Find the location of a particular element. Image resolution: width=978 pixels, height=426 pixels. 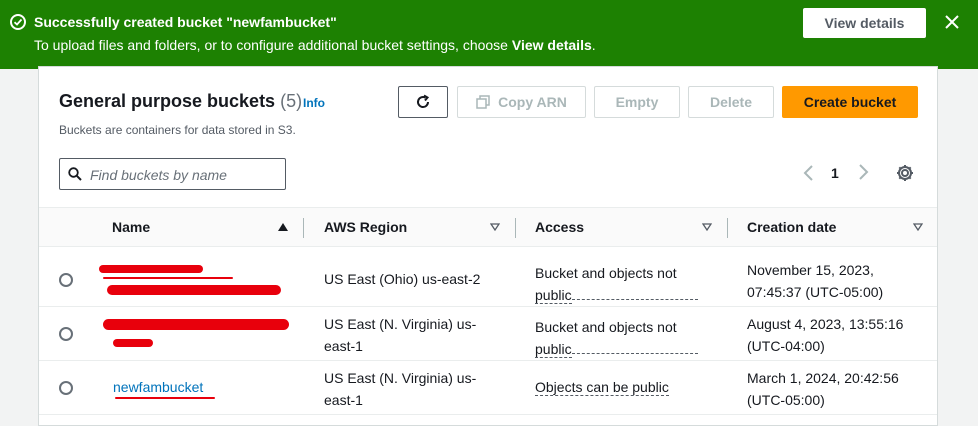

column-header-region: AWS Region is located at coordinates (365, 227).